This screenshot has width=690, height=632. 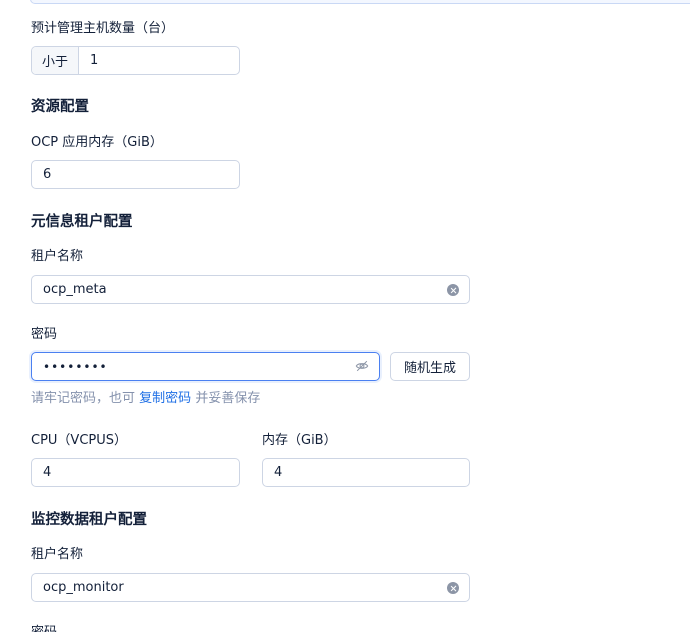 What do you see at coordinates (75, 289) in the screenshot?
I see `meta-tenant-name-value: ocp_meta` at bounding box center [75, 289].